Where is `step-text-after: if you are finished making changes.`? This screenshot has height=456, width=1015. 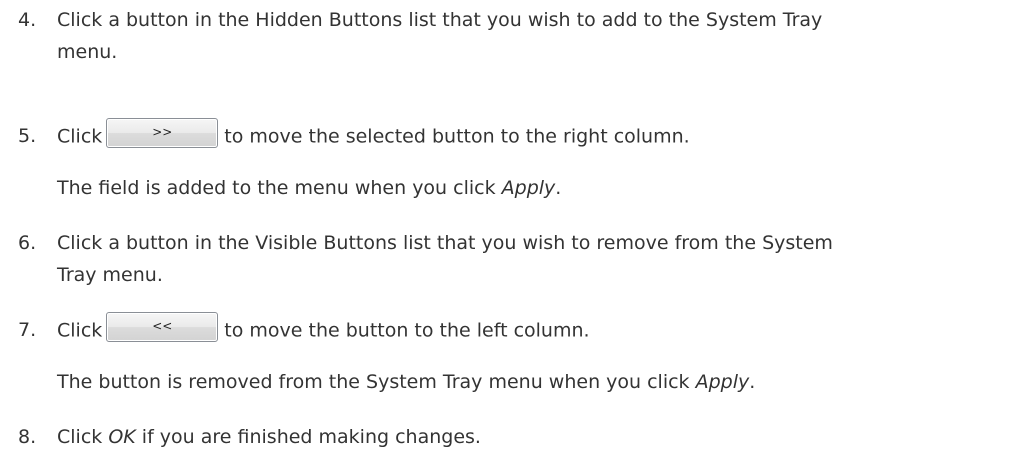 step-text-after: if you are finished making changes. is located at coordinates (308, 437).